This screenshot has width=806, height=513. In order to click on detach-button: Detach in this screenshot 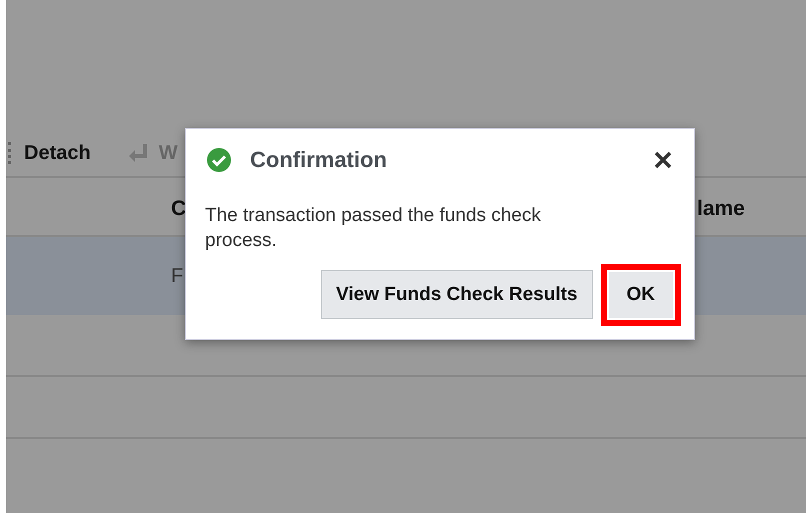, I will do `click(57, 153)`.